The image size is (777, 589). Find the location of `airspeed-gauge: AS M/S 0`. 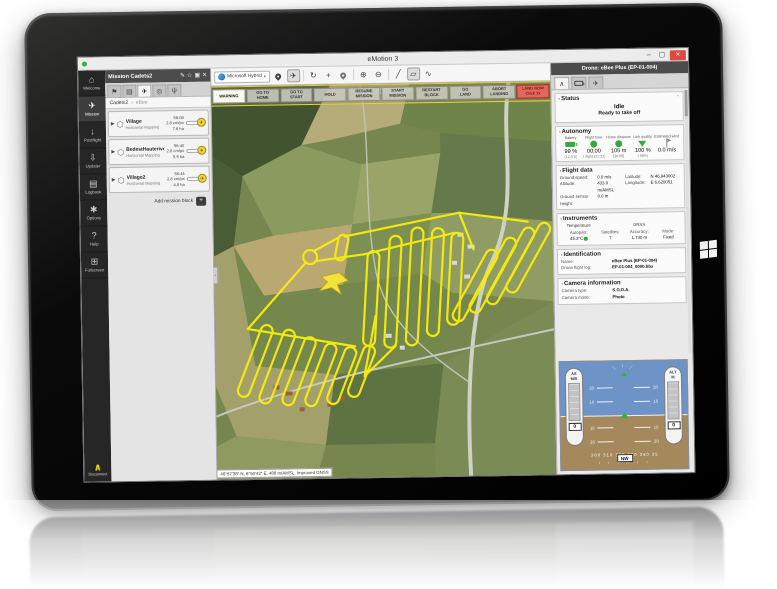

airspeed-gauge: AS M/S 0 is located at coordinates (574, 407).